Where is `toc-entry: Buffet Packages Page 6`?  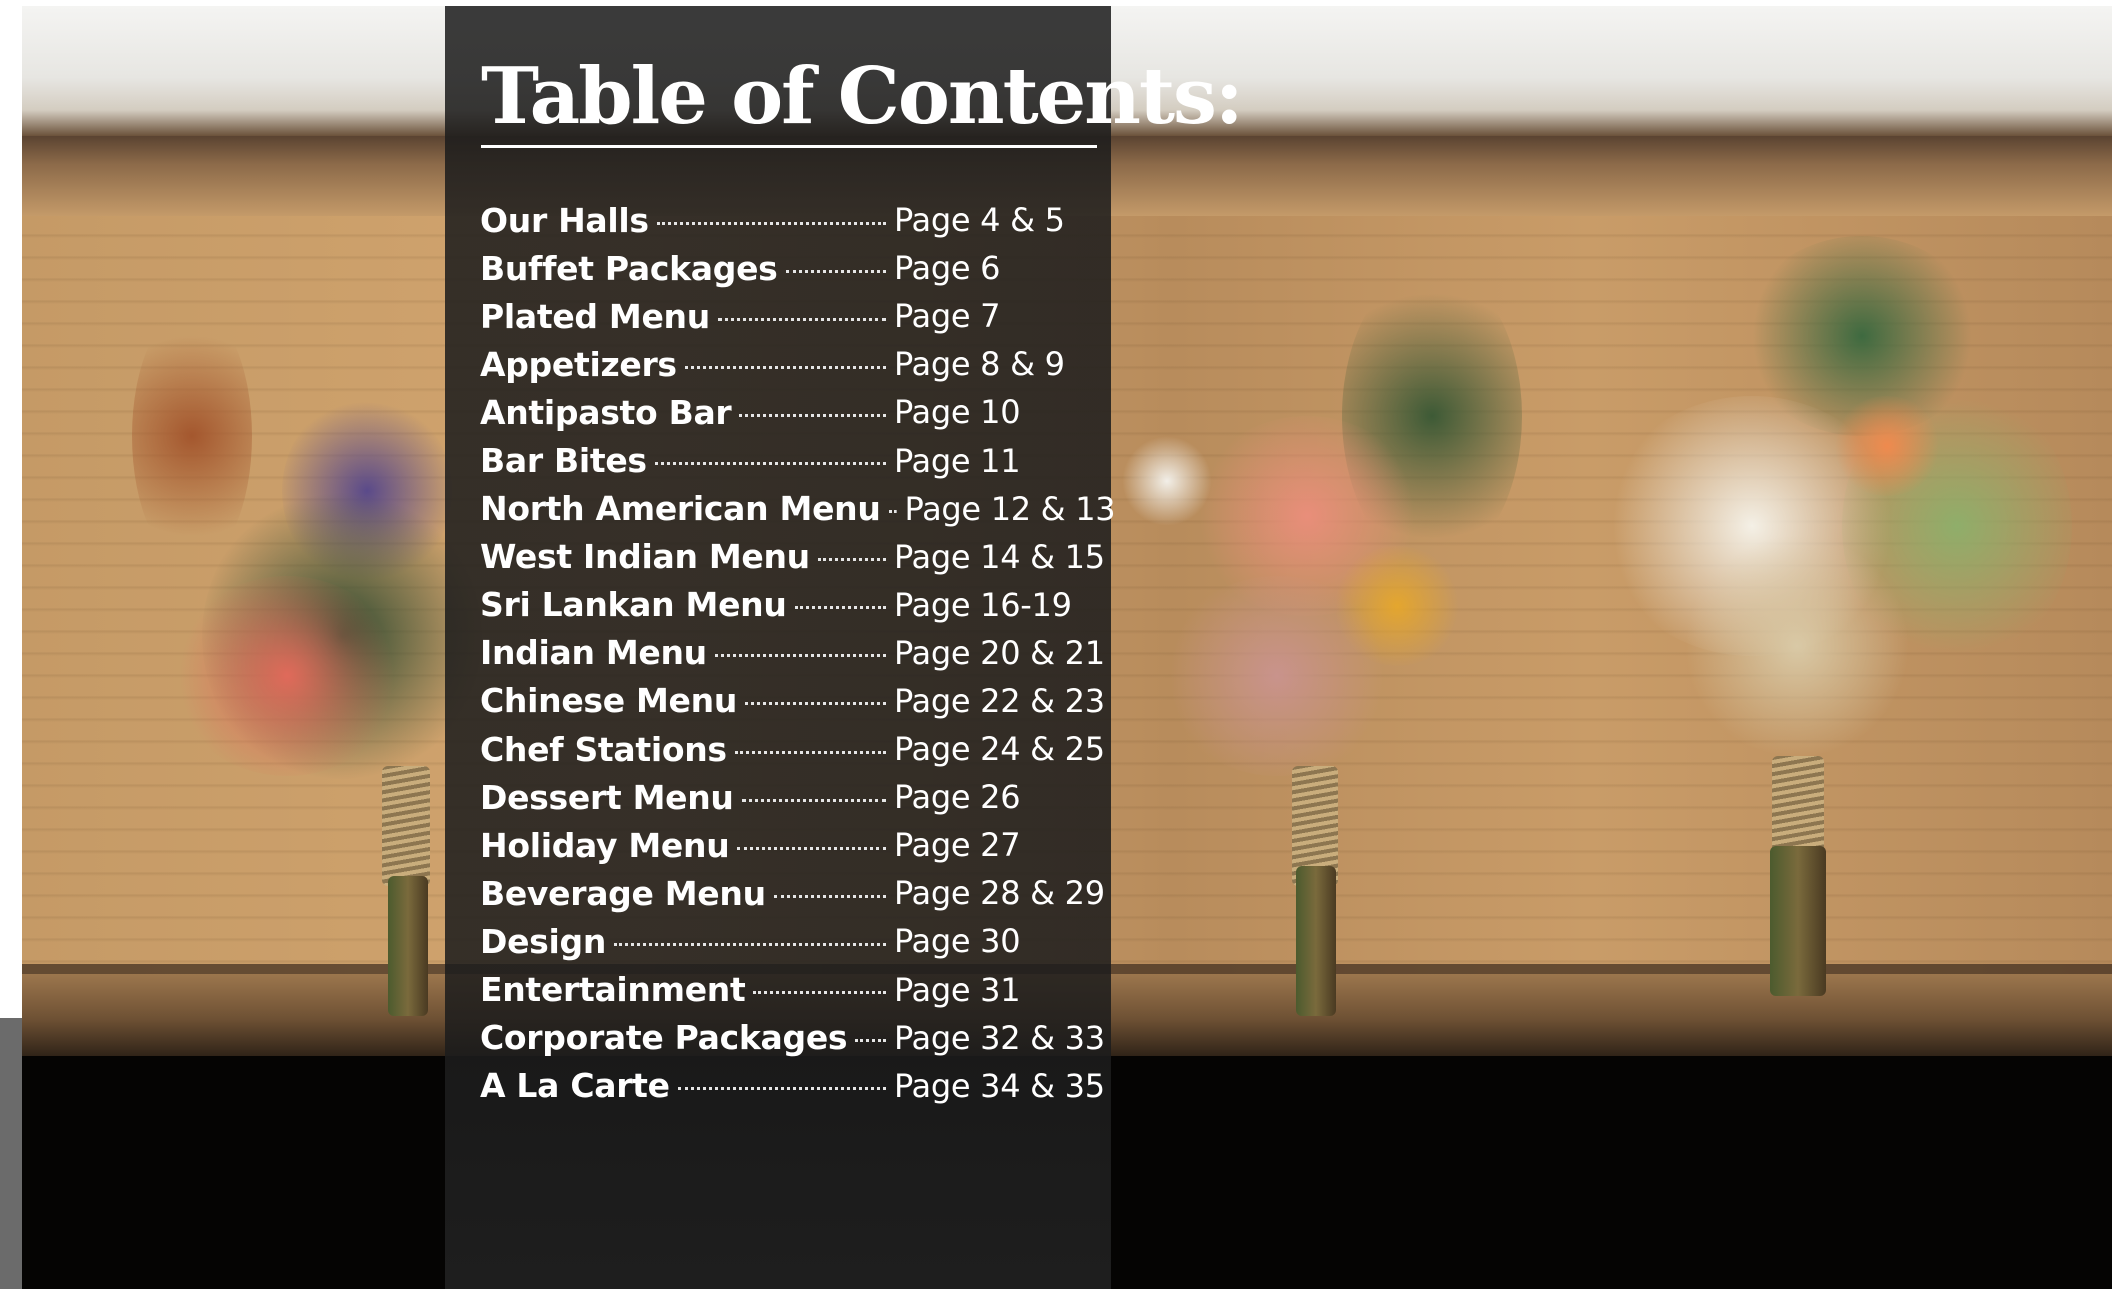
toc-entry: Buffet Packages Page 6 is located at coordinates (790, 268).